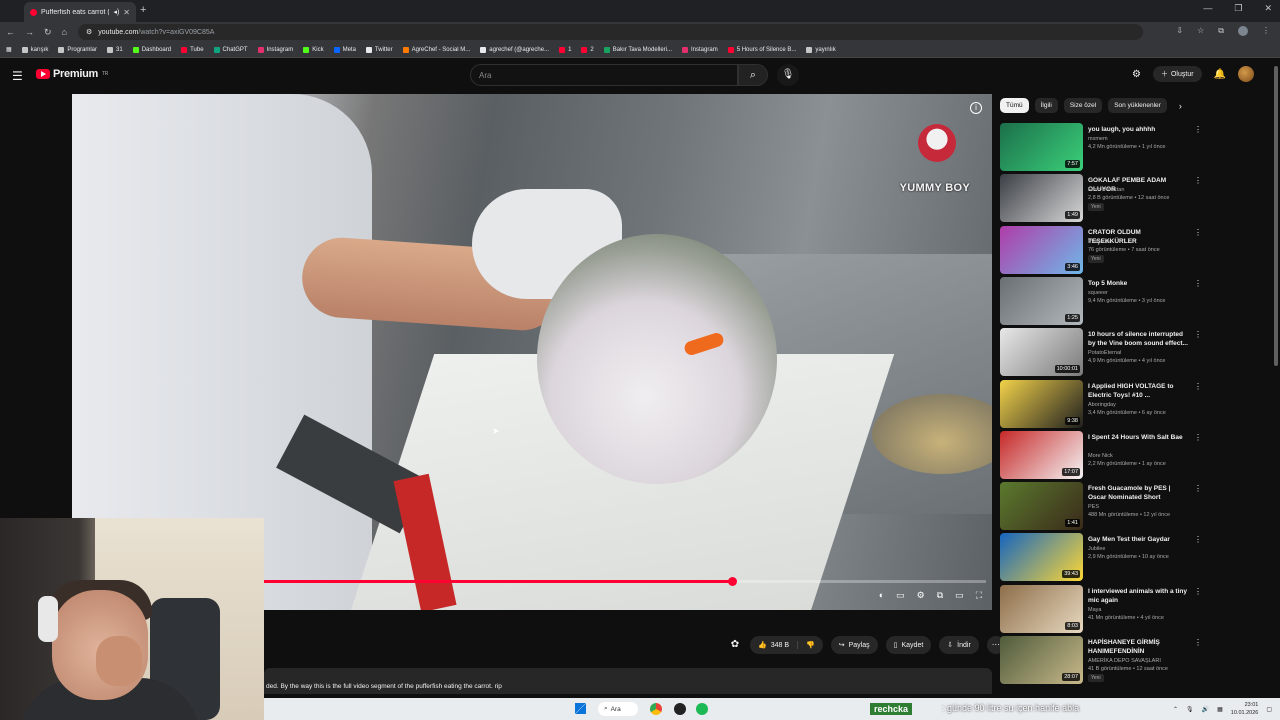 The height and width of the screenshot is (720, 1280). What do you see at coordinates (959, 645) in the screenshot?
I see `download-button: ⇩ İndir` at bounding box center [959, 645].